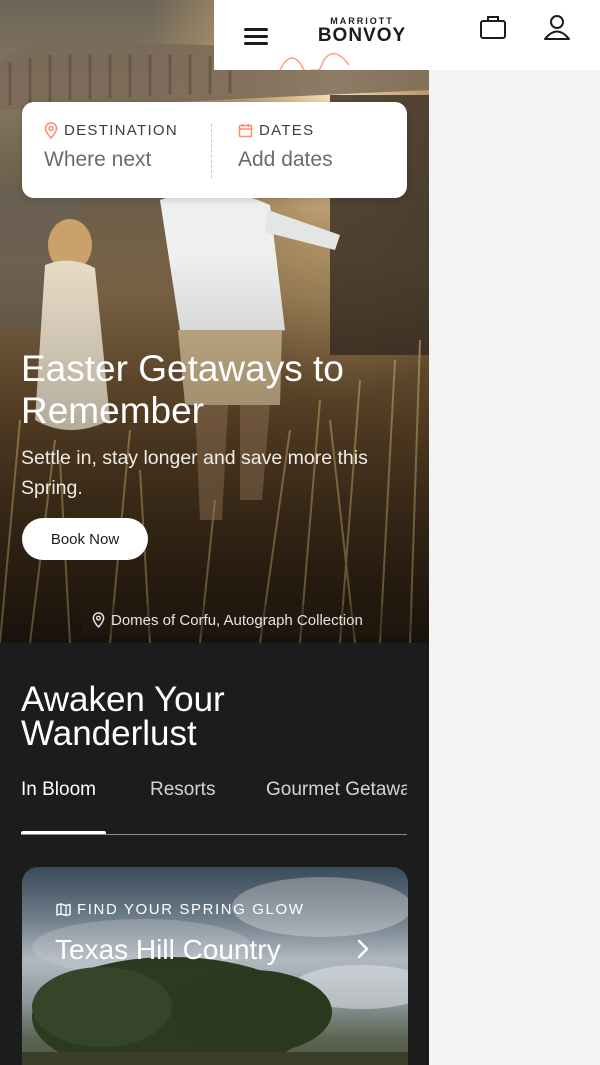 This screenshot has width=600, height=1065. I want to click on user-icon, so click(557, 27).